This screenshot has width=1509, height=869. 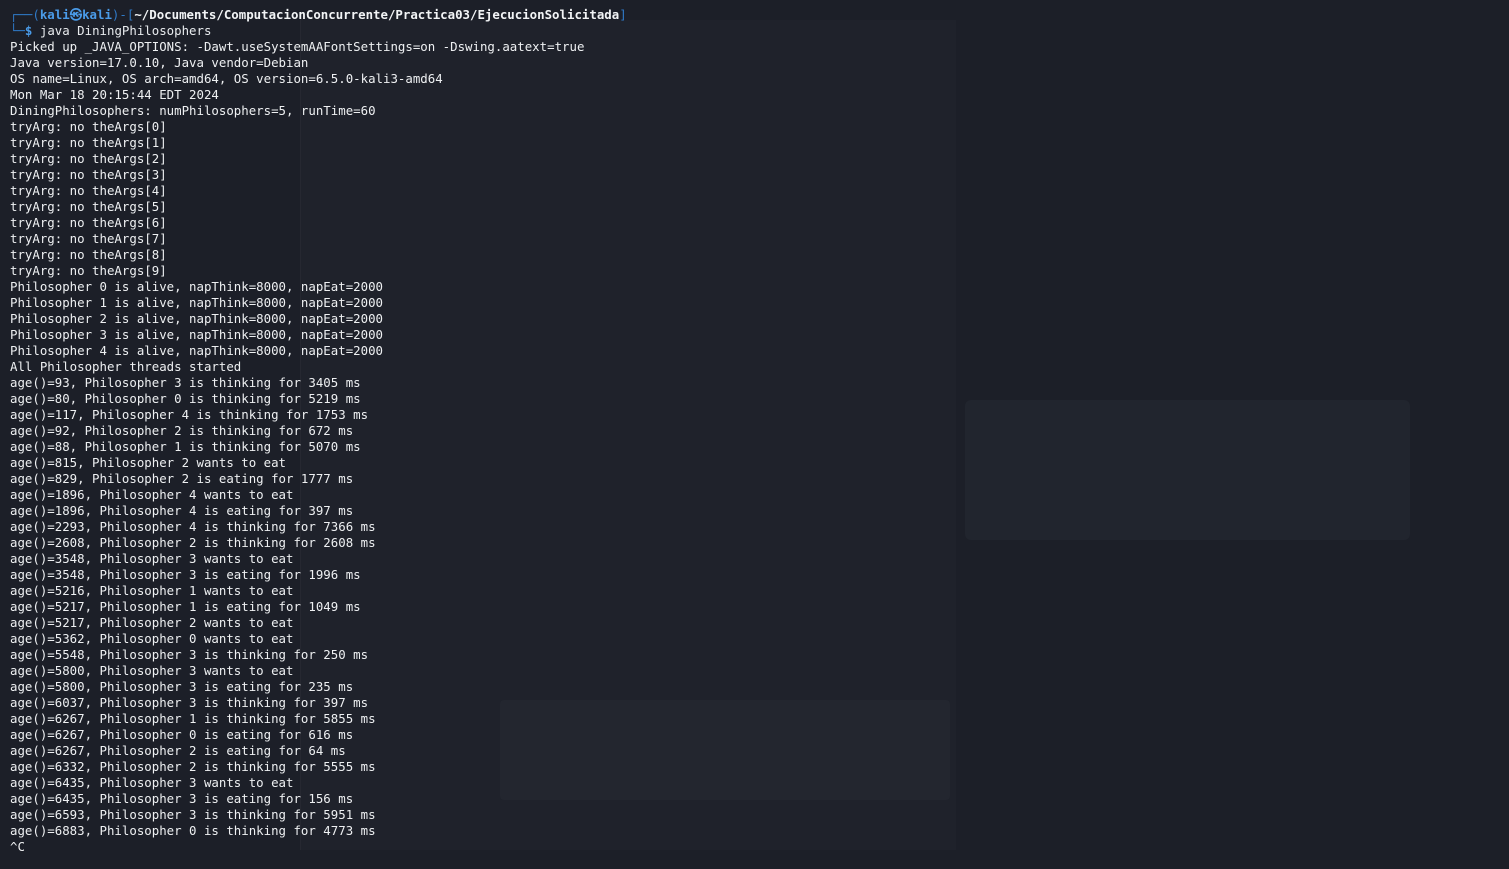 I want to click on prompt-frame-top: ┌──(, so click(x=25, y=14).